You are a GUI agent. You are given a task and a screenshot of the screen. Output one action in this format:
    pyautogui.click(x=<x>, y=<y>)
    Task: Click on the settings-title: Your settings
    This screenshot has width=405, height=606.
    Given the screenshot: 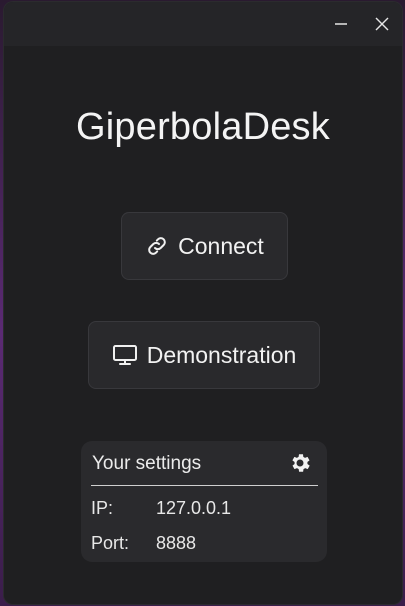 What is the action you would take?
    pyautogui.click(x=147, y=463)
    